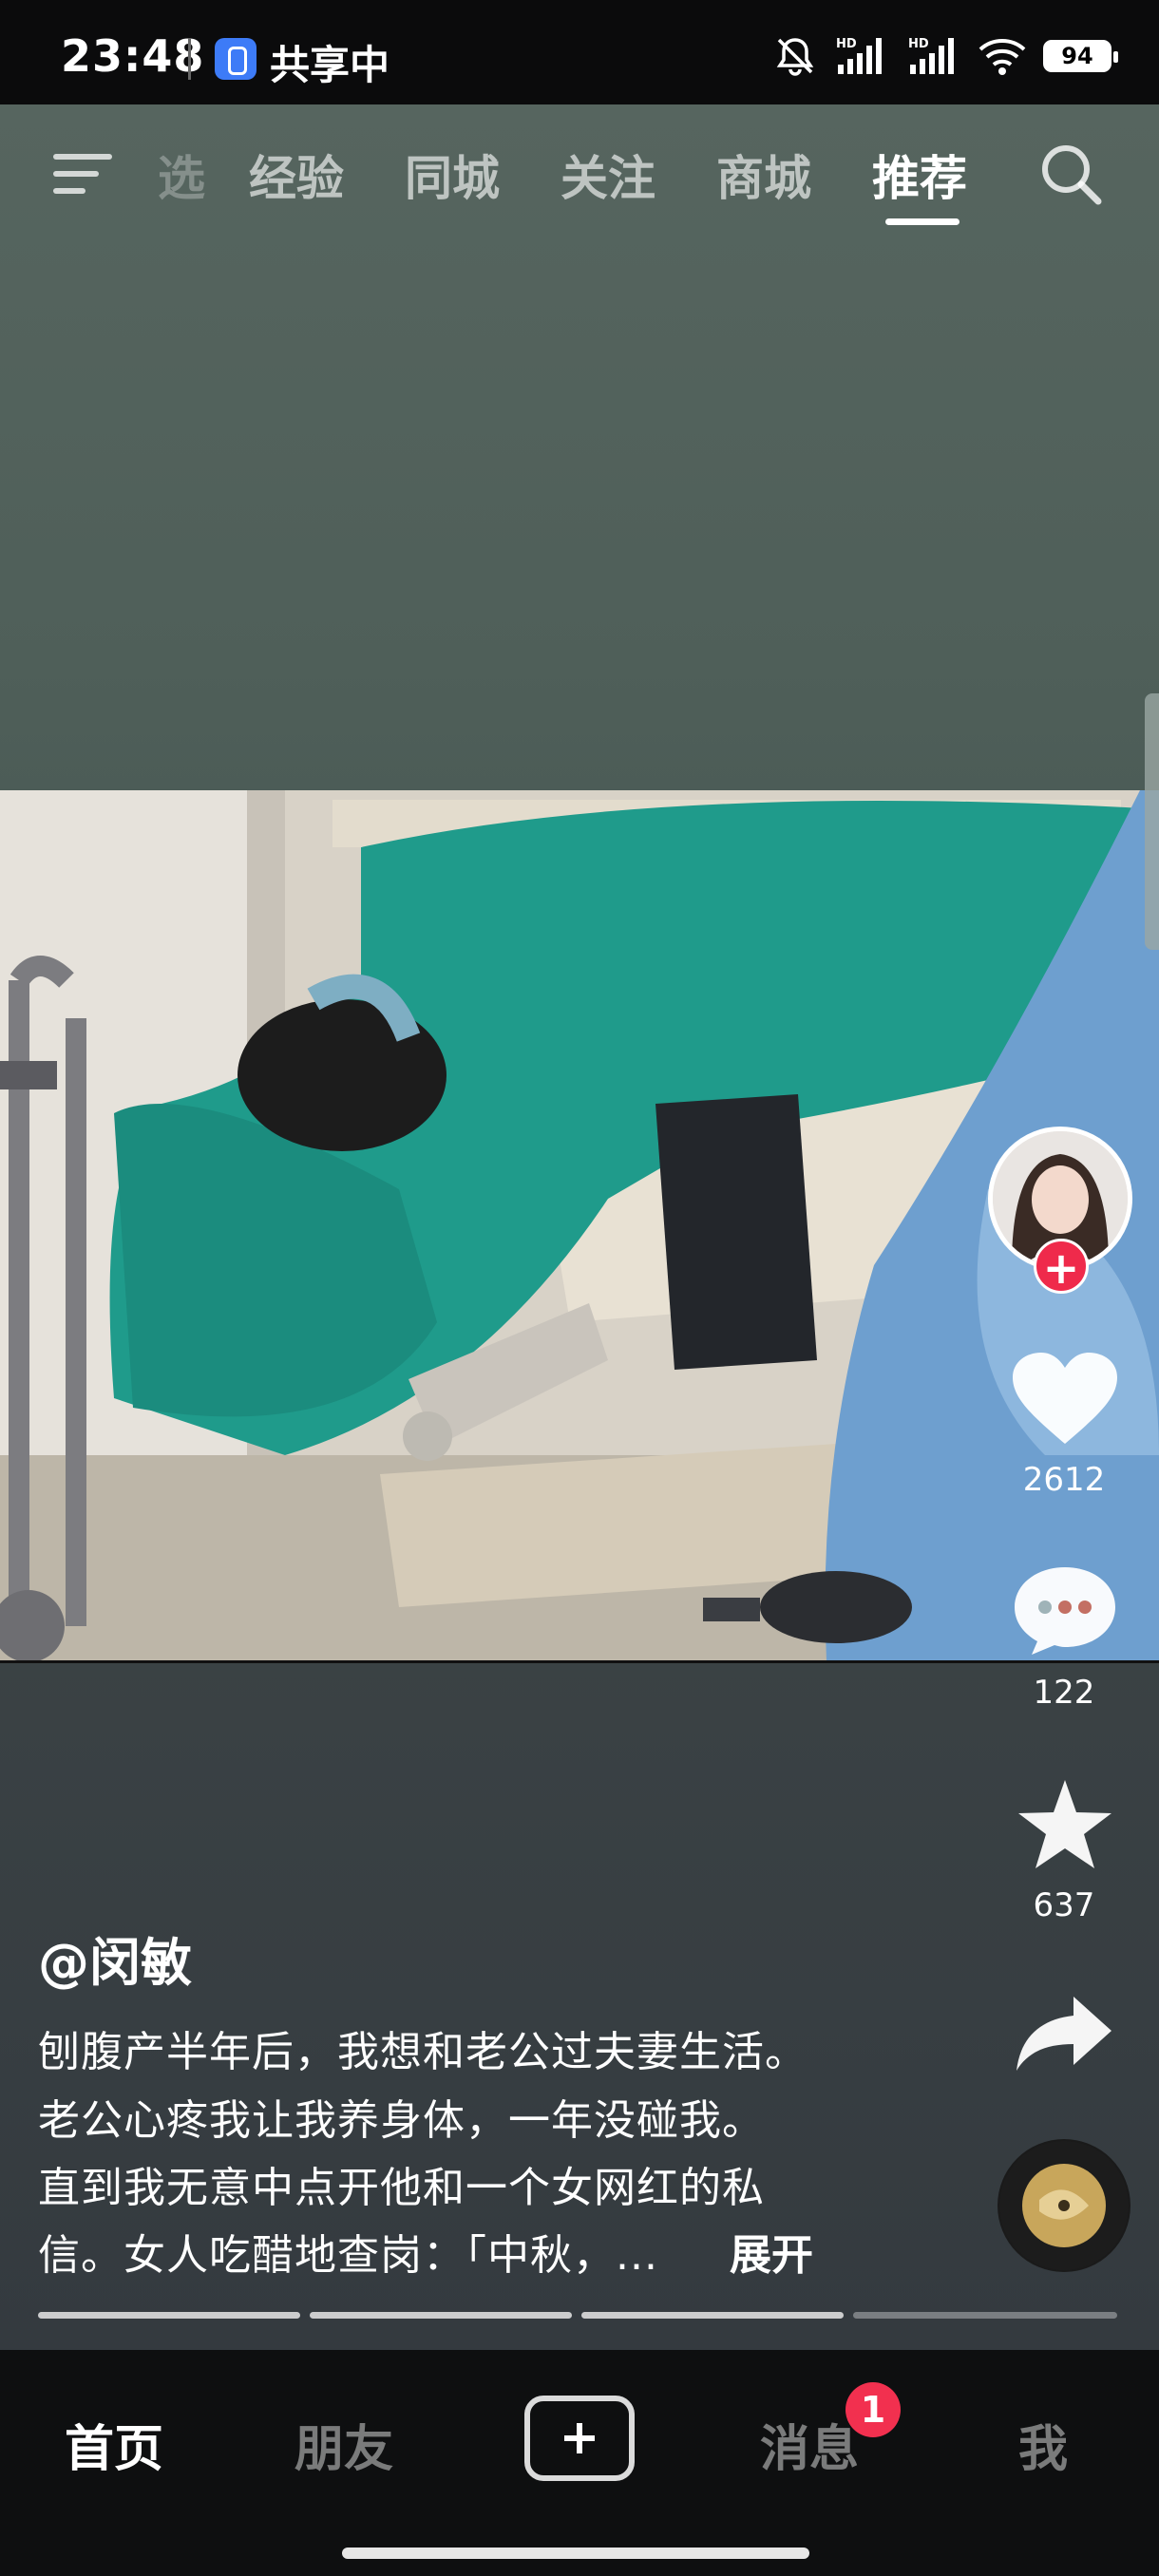 The width and height of the screenshot is (1159, 2576). I want to click on follow-button: +, so click(1061, 1266).